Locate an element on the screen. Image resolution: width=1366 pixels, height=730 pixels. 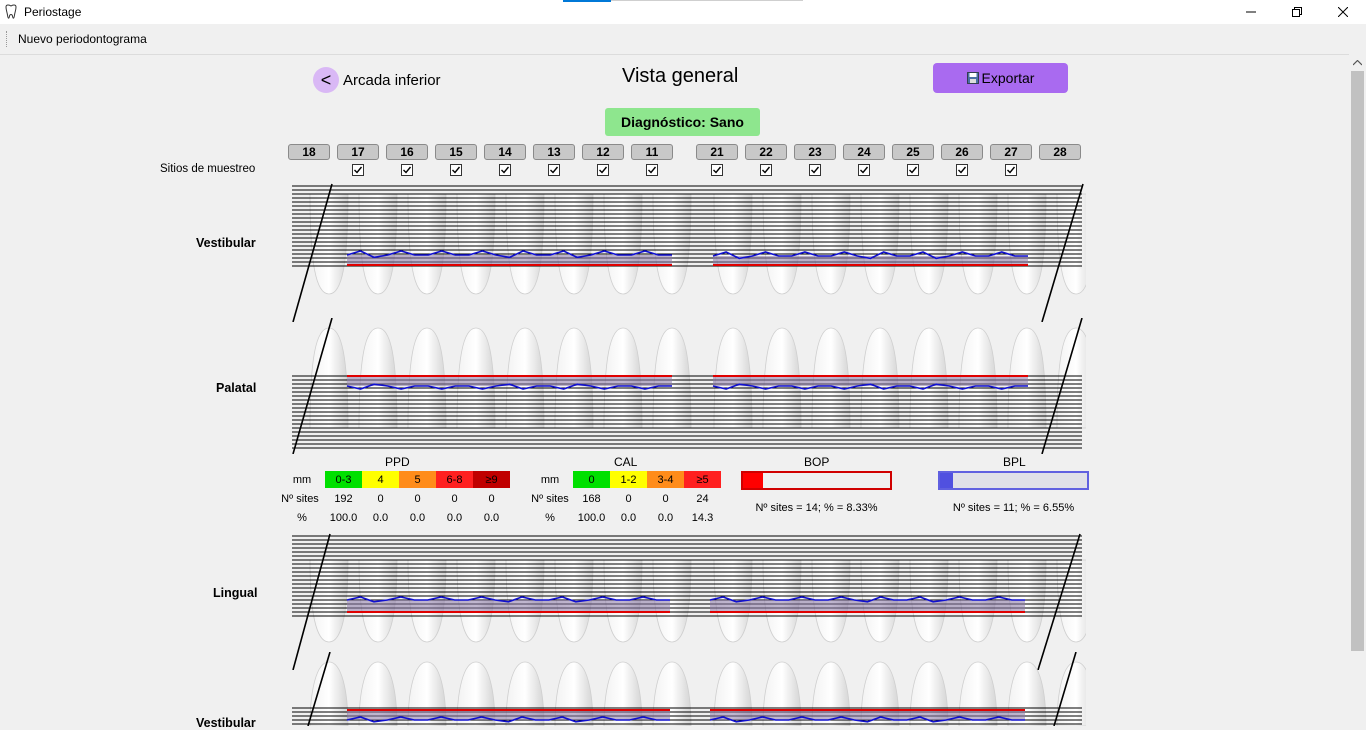
cal-unit-label: mm is located at coordinates (550, 480).